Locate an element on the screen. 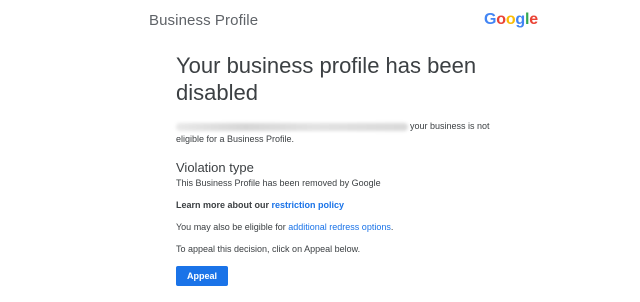 This screenshot has width=640, height=302. google-logo-letter: G is located at coordinates (490, 19).